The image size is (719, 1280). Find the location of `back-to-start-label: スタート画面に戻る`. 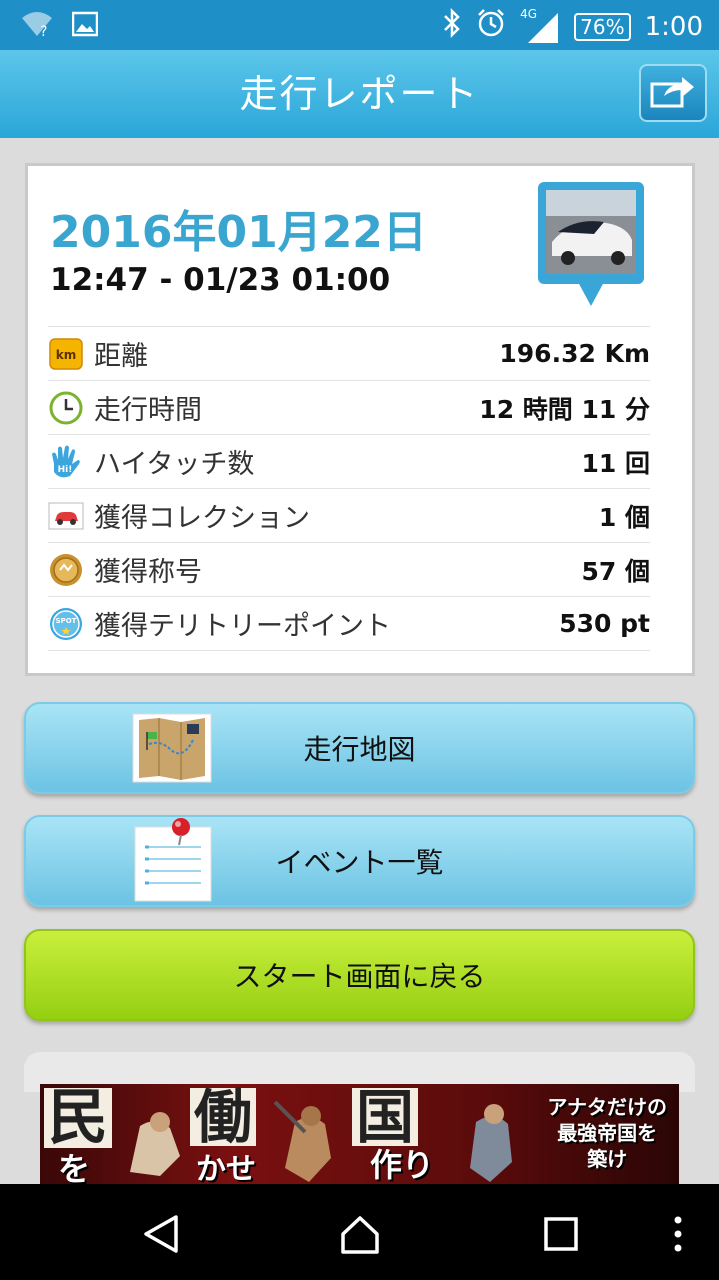

back-to-start-label: スタート画面に戻る is located at coordinates (359, 976).